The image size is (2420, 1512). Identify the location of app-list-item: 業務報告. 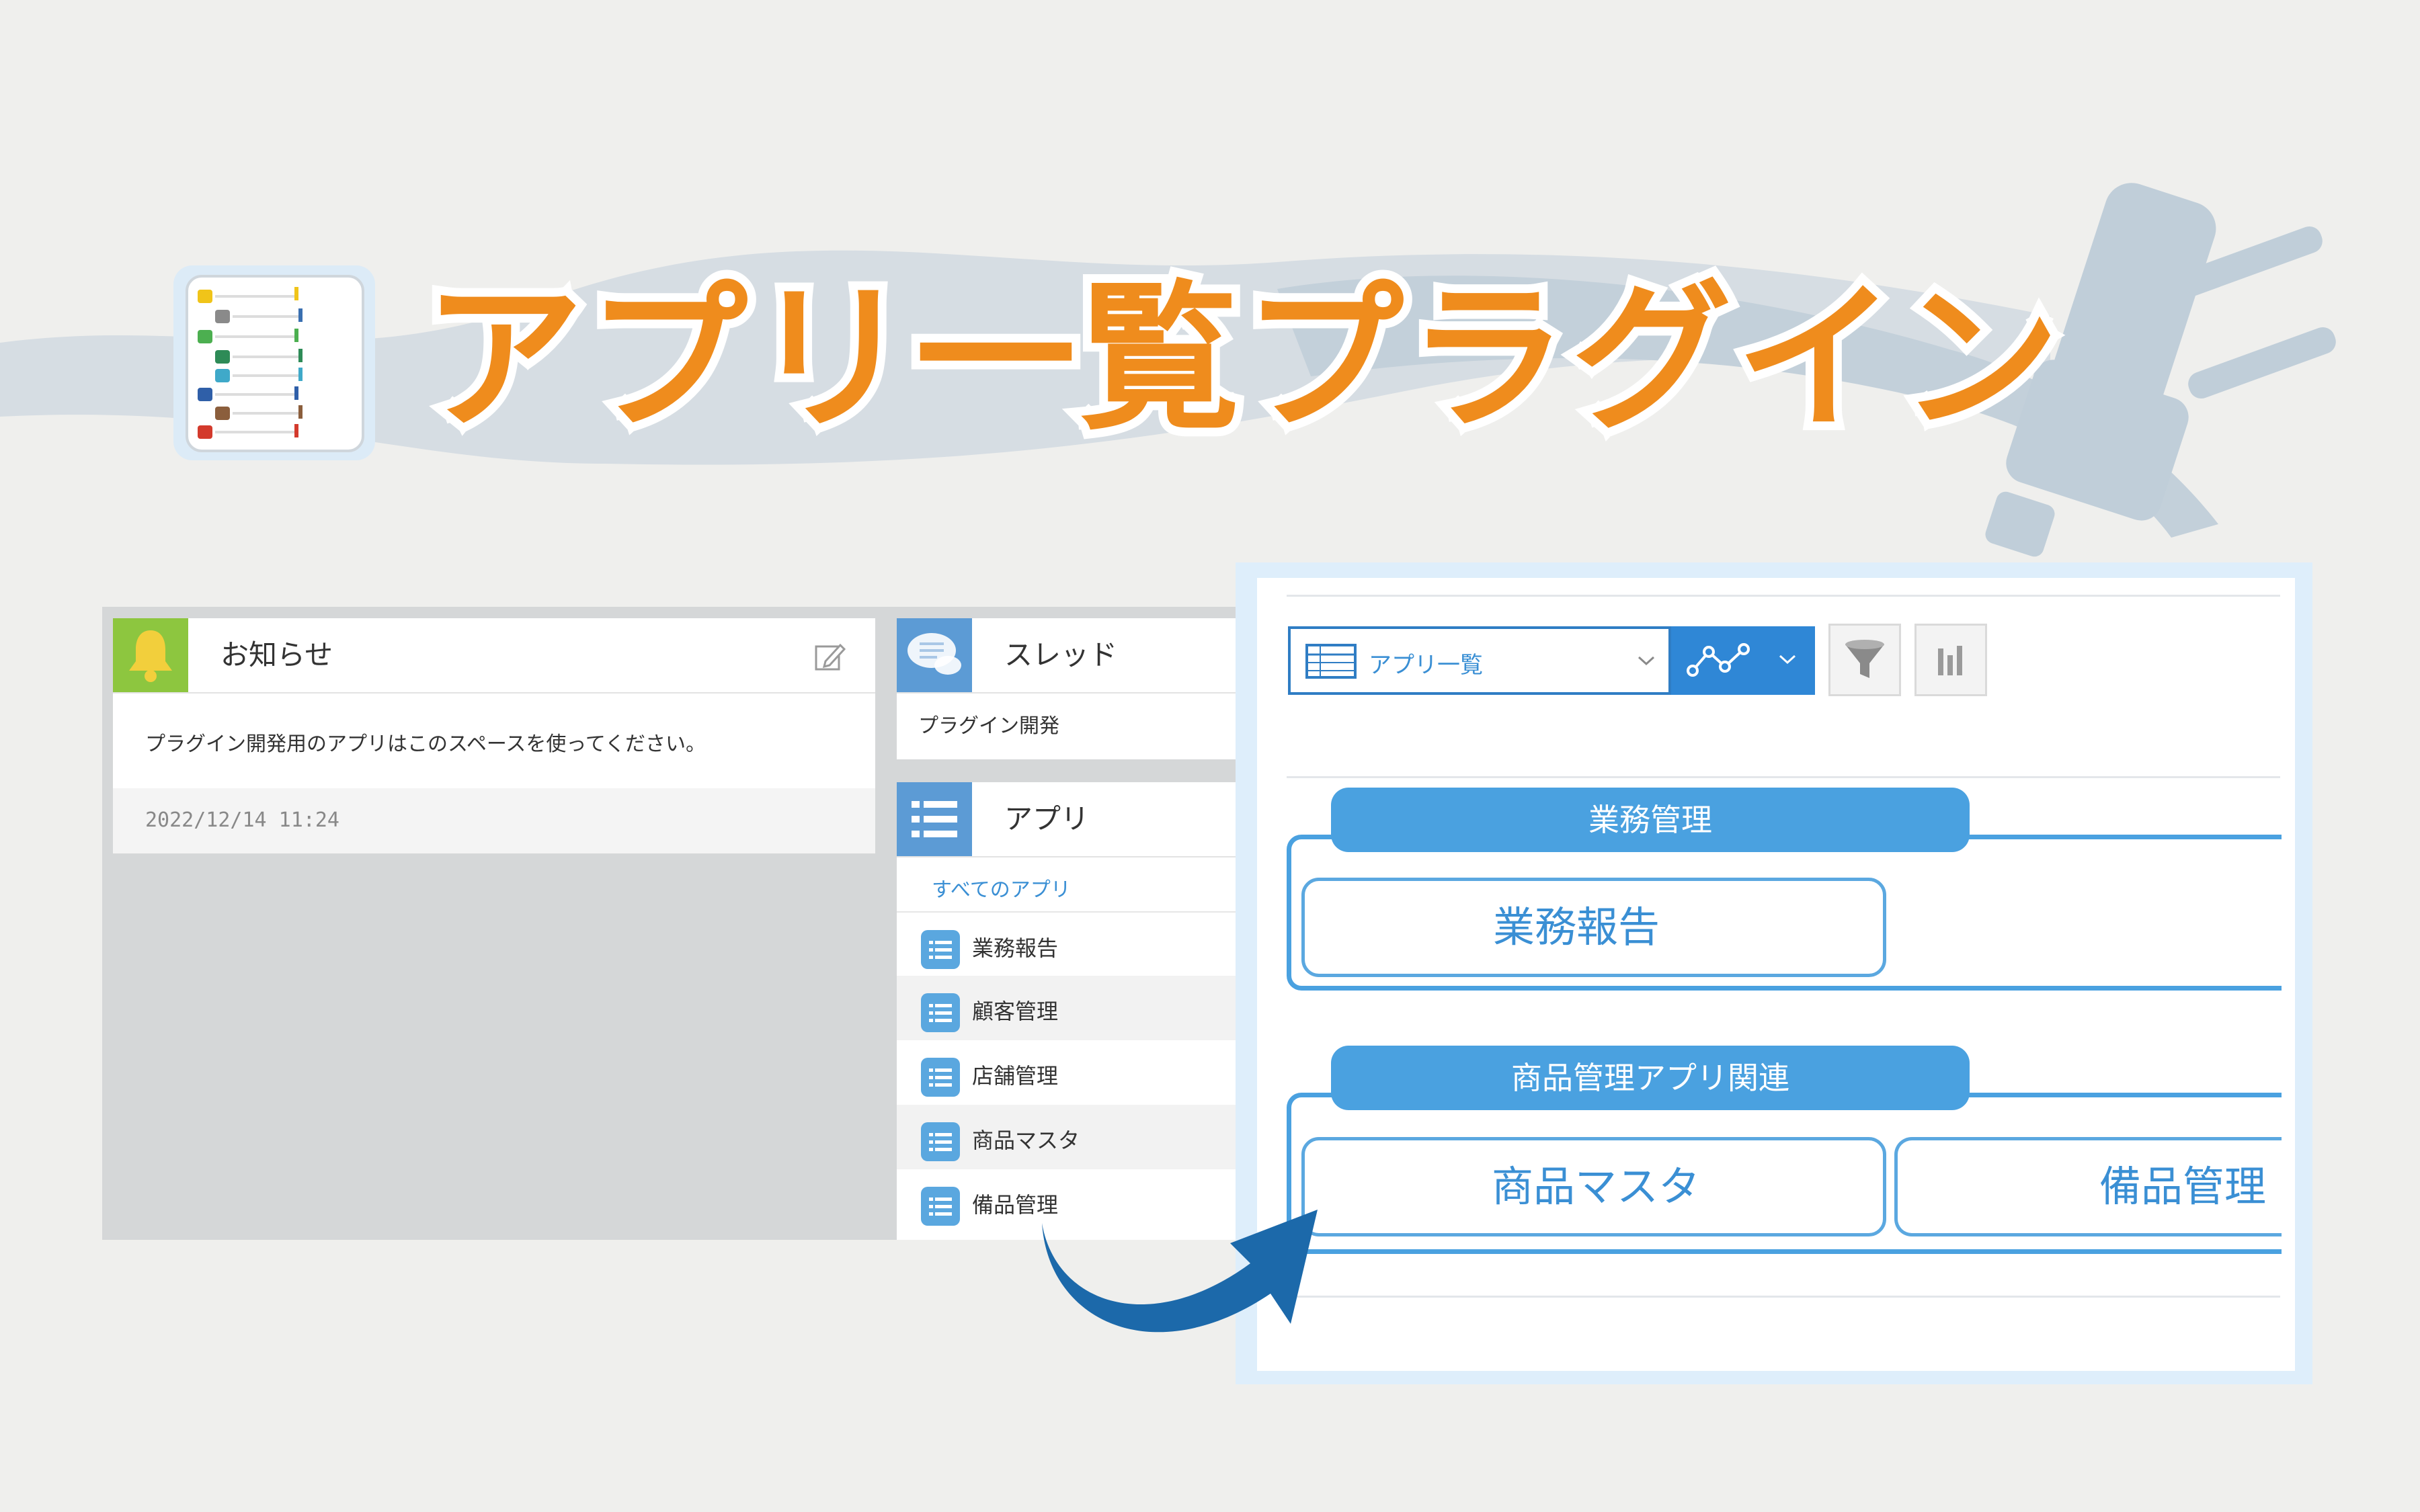
(1067, 944).